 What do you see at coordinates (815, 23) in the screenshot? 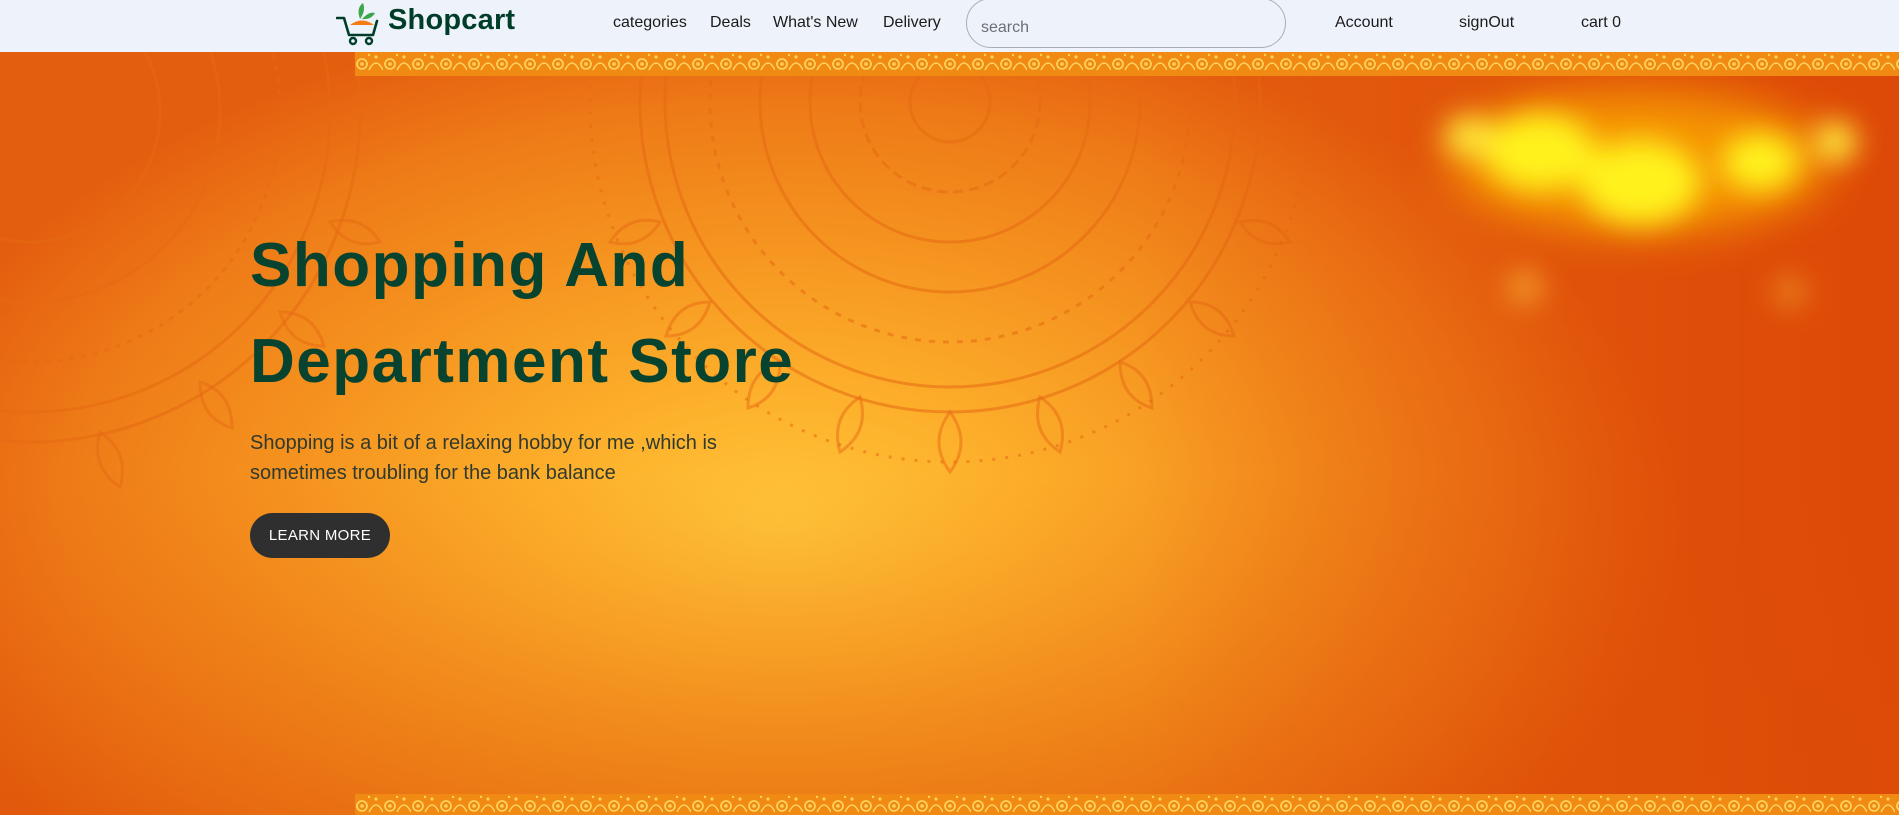
I see `nav-link-whats-new: What's New` at bounding box center [815, 23].